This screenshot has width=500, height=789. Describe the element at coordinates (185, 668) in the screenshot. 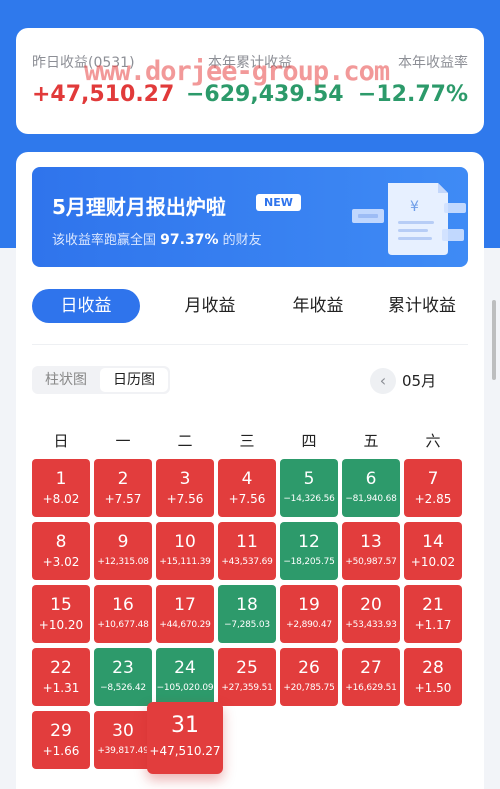

I see `day-number: 24` at that location.